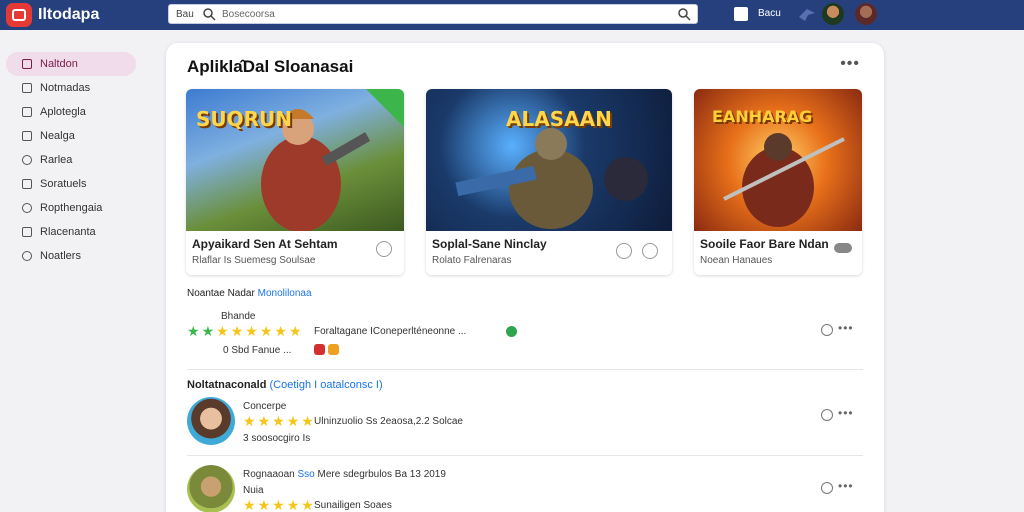 This screenshot has width=1024, height=512. What do you see at coordinates (559, 119) in the screenshot?
I see `game-logo-text: ALASAAN` at bounding box center [559, 119].